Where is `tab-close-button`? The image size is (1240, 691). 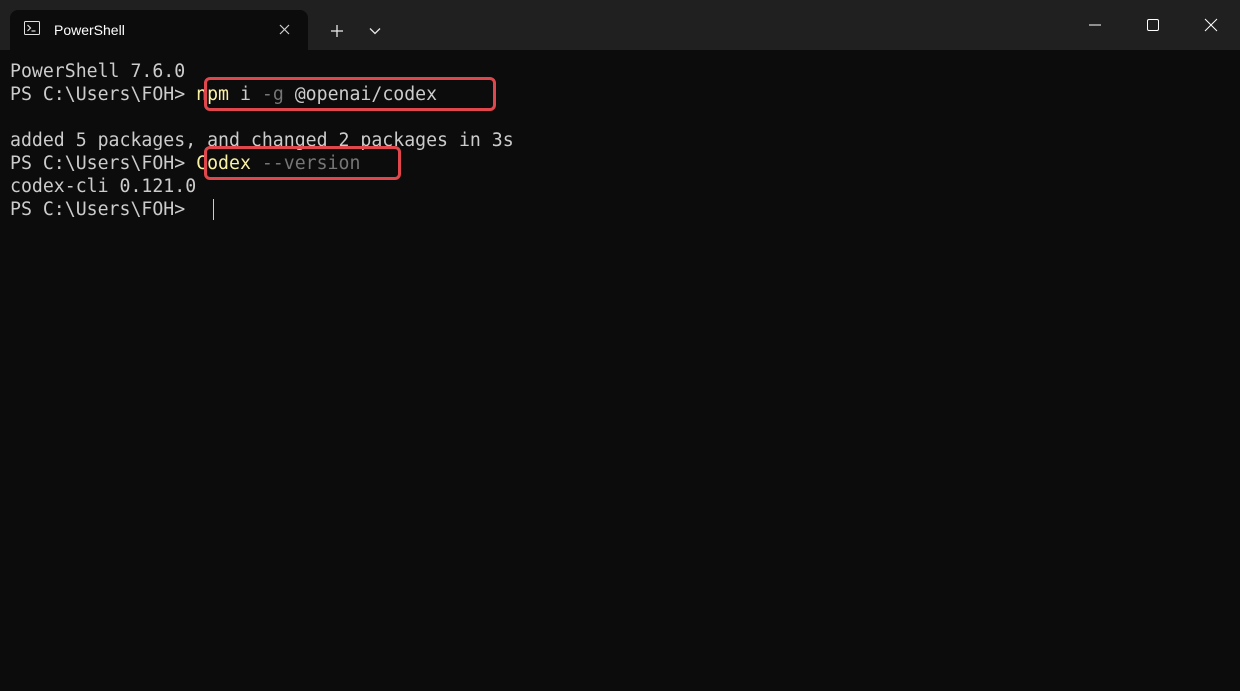
tab-close-button is located at coordinates (284, 29).